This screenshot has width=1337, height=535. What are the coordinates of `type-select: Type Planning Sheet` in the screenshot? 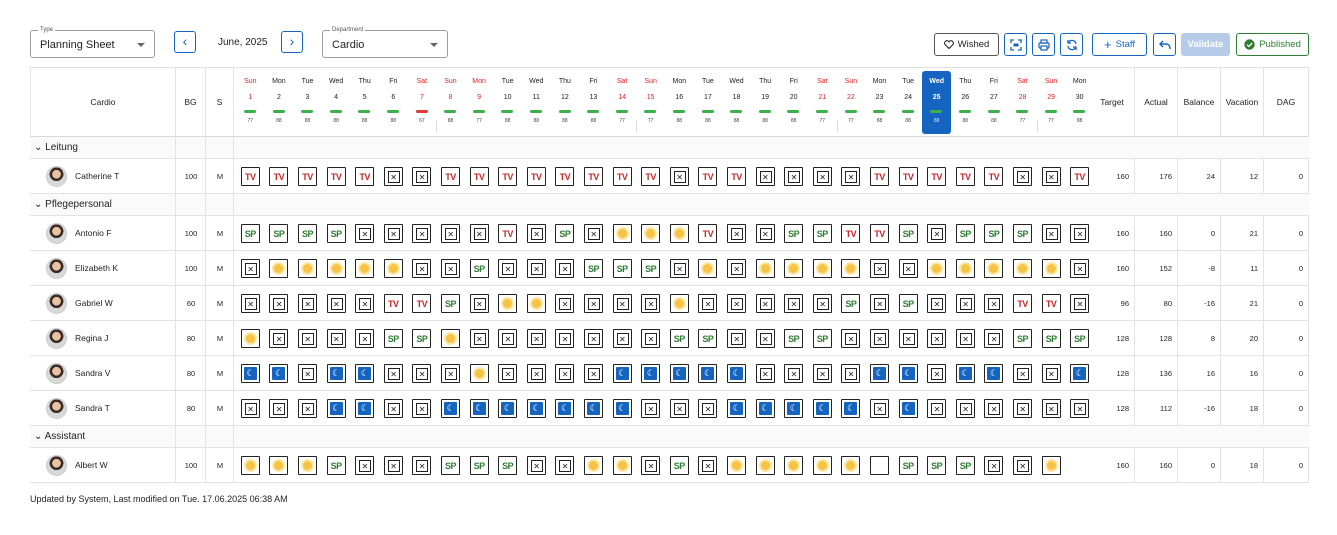 It's located at (92, 42).